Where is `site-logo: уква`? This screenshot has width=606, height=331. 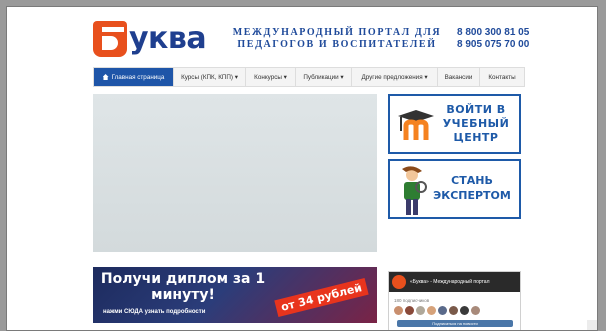
site-logo: уква is located at coordinates (150, 39).